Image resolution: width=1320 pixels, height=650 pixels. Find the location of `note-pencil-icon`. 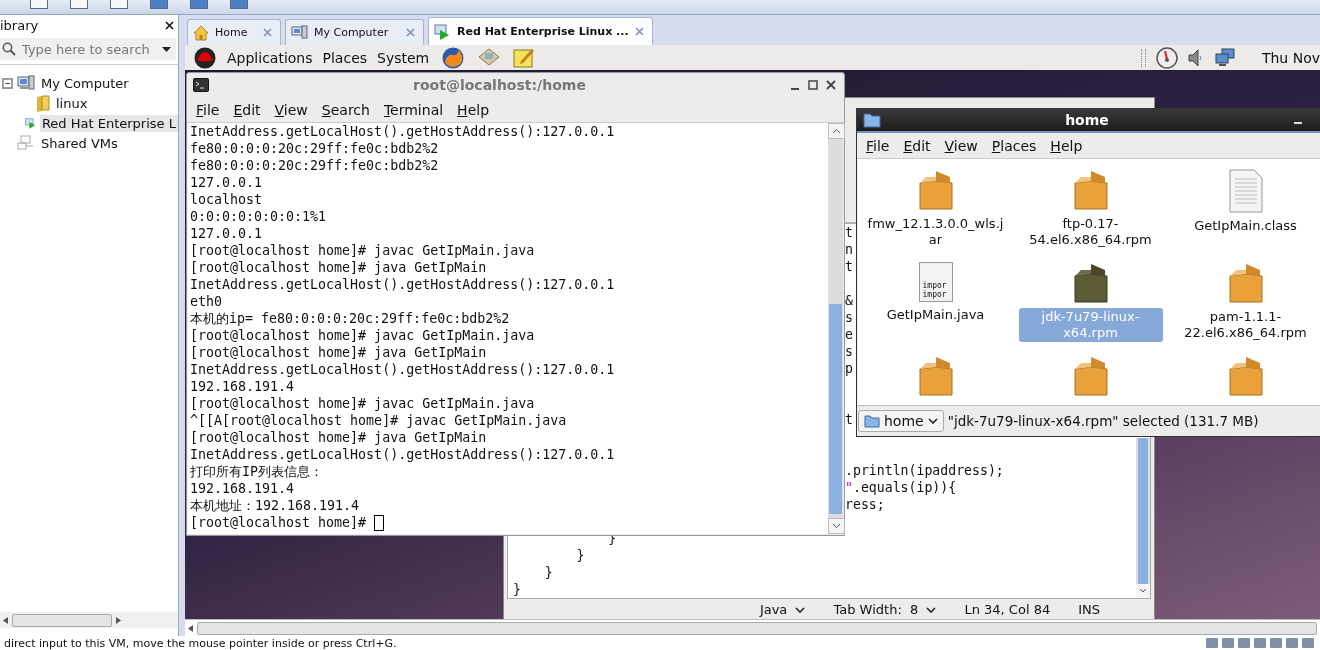

note-pencil-icon is located at coordinates (524, 57).